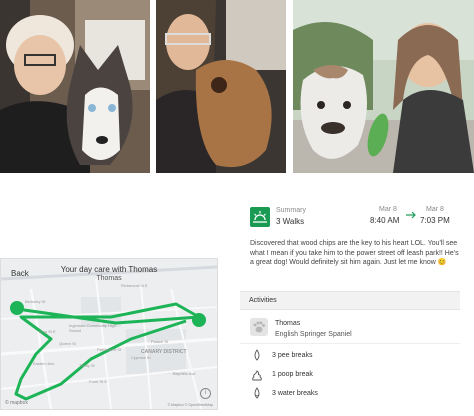  Describe the element at coordinates (221, 86) in the screenshot. I see `photo-woman-with-doodle` at that location.